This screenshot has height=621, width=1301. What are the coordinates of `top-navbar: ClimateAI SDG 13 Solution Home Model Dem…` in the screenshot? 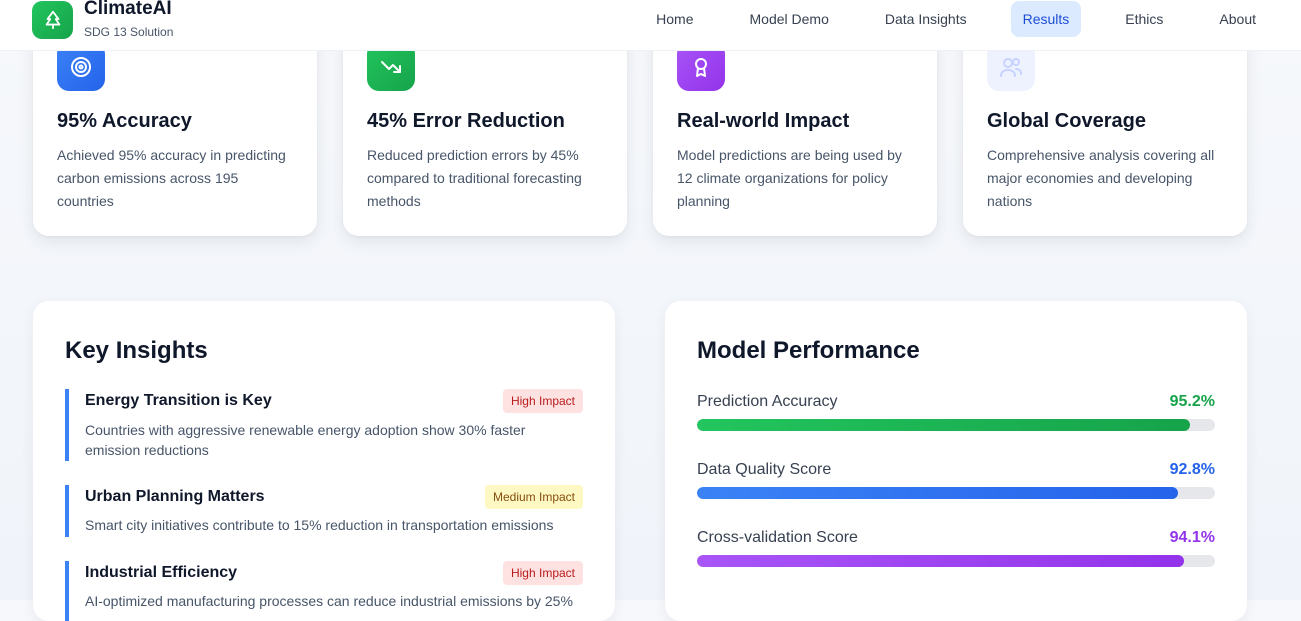 It's located at (650, 25).